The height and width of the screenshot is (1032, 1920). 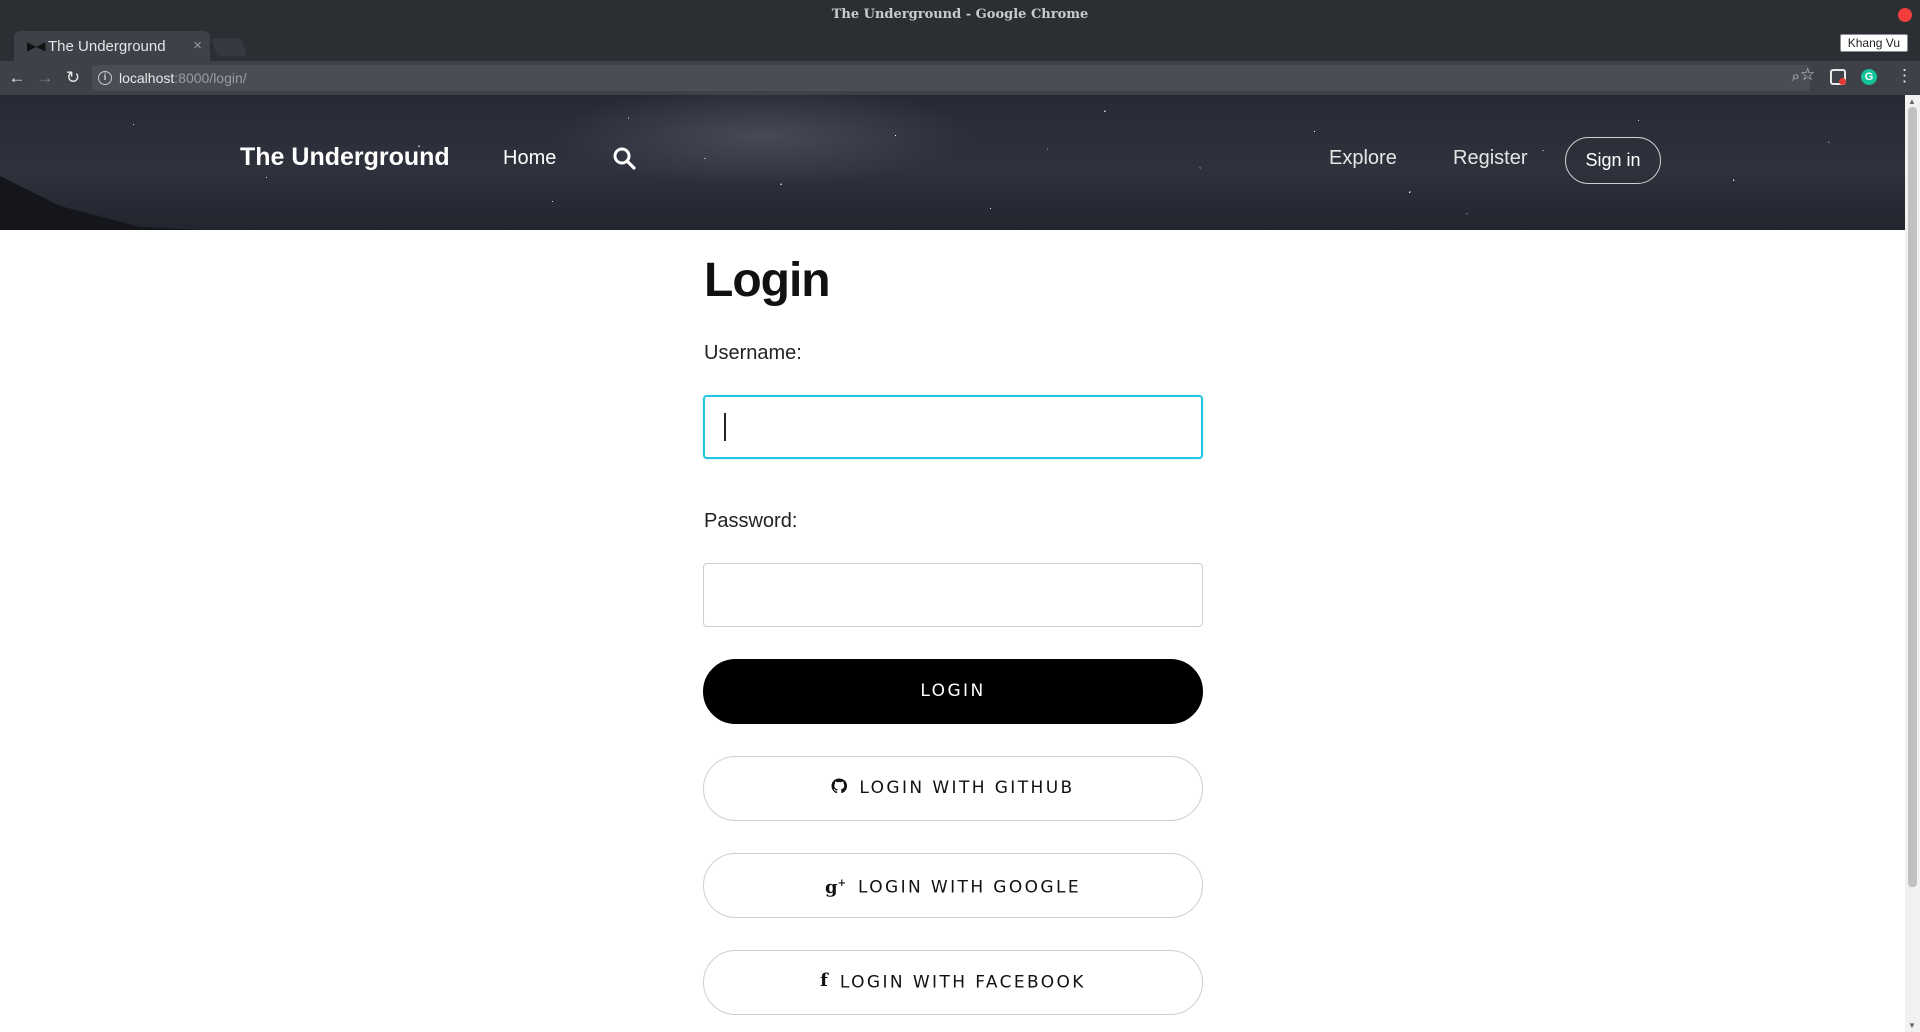 What do you see at coordinates (345, 157) in the screenshot?
I see `site-brand: The Underground` at bounding box center [345, 157].